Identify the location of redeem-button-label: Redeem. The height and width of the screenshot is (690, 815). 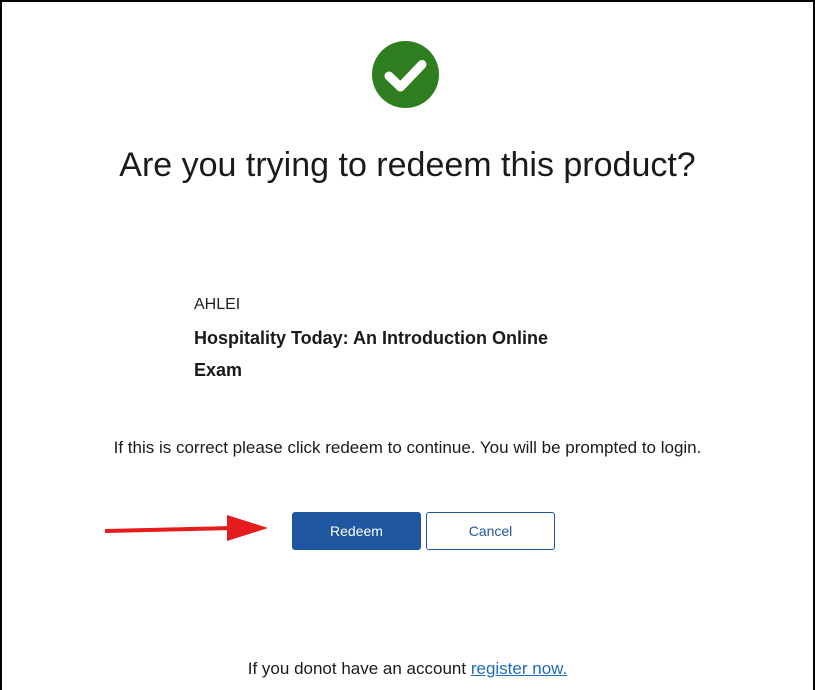
(356, 531).